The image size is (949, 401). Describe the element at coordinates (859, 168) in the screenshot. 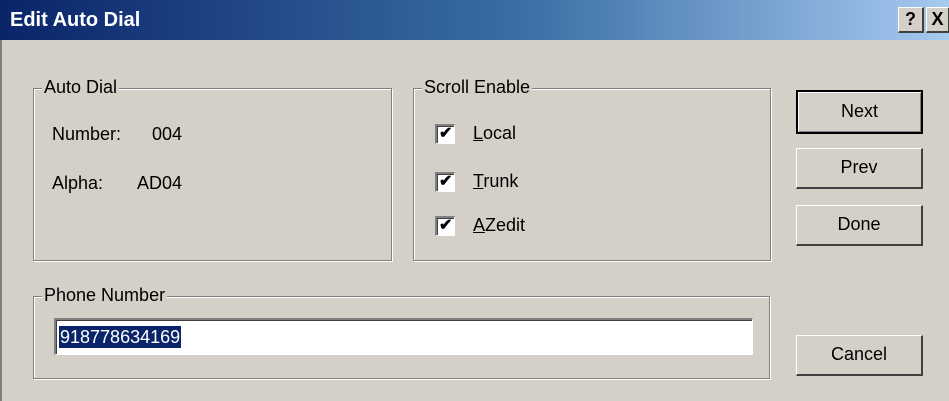

I see `prev-button: Prev` at that location.